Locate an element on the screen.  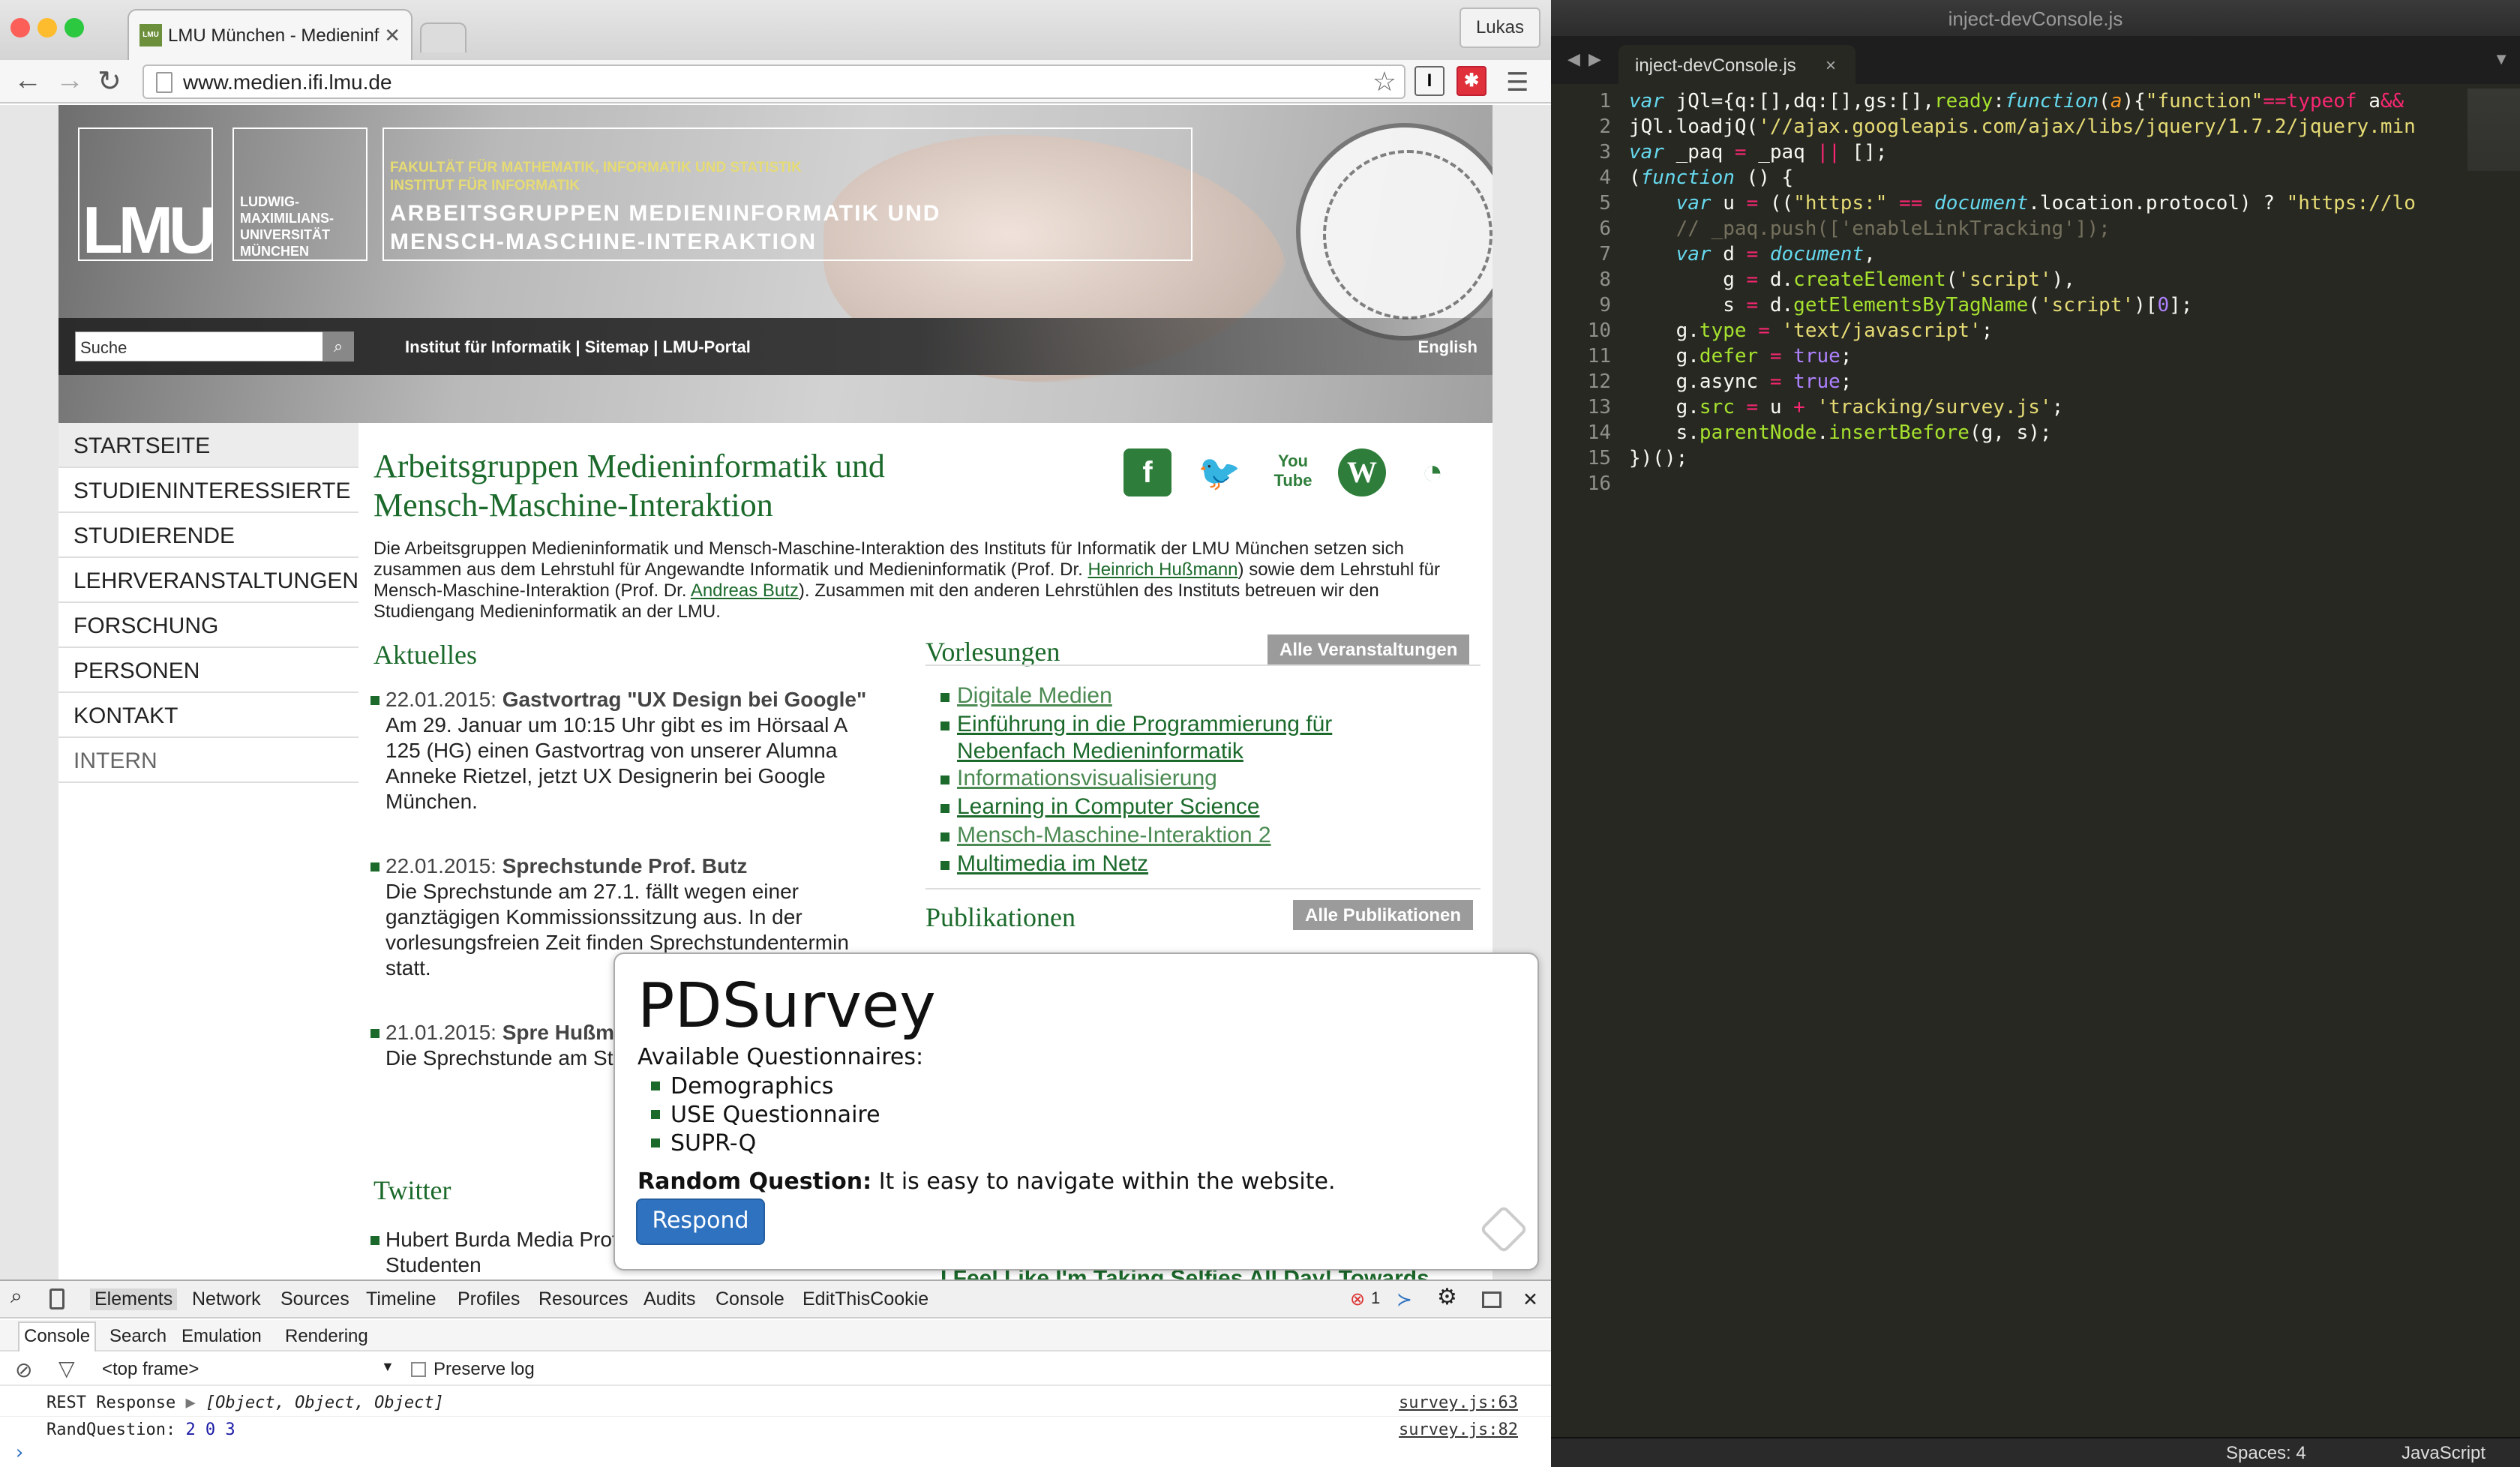
pencil-icon is located at coordinates (1503, 1229).